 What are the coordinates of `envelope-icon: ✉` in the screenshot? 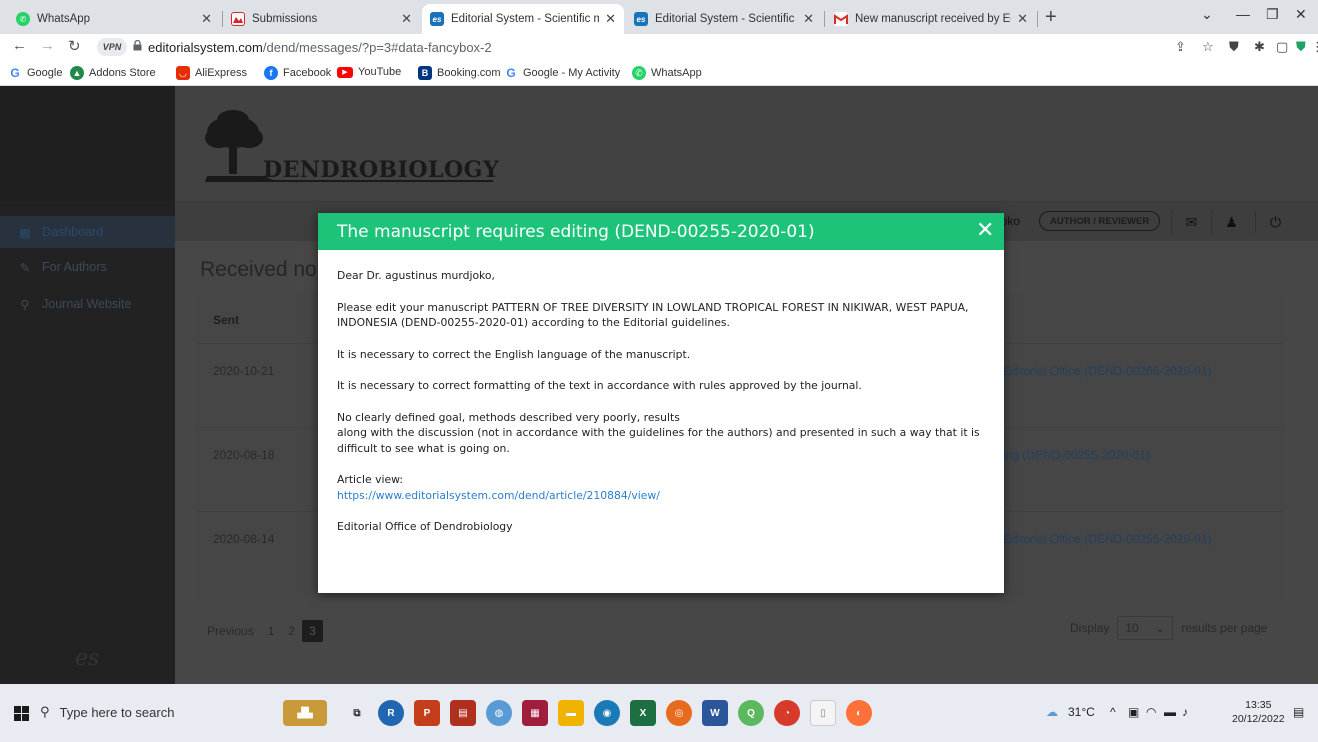 It's located at (1191, 222).